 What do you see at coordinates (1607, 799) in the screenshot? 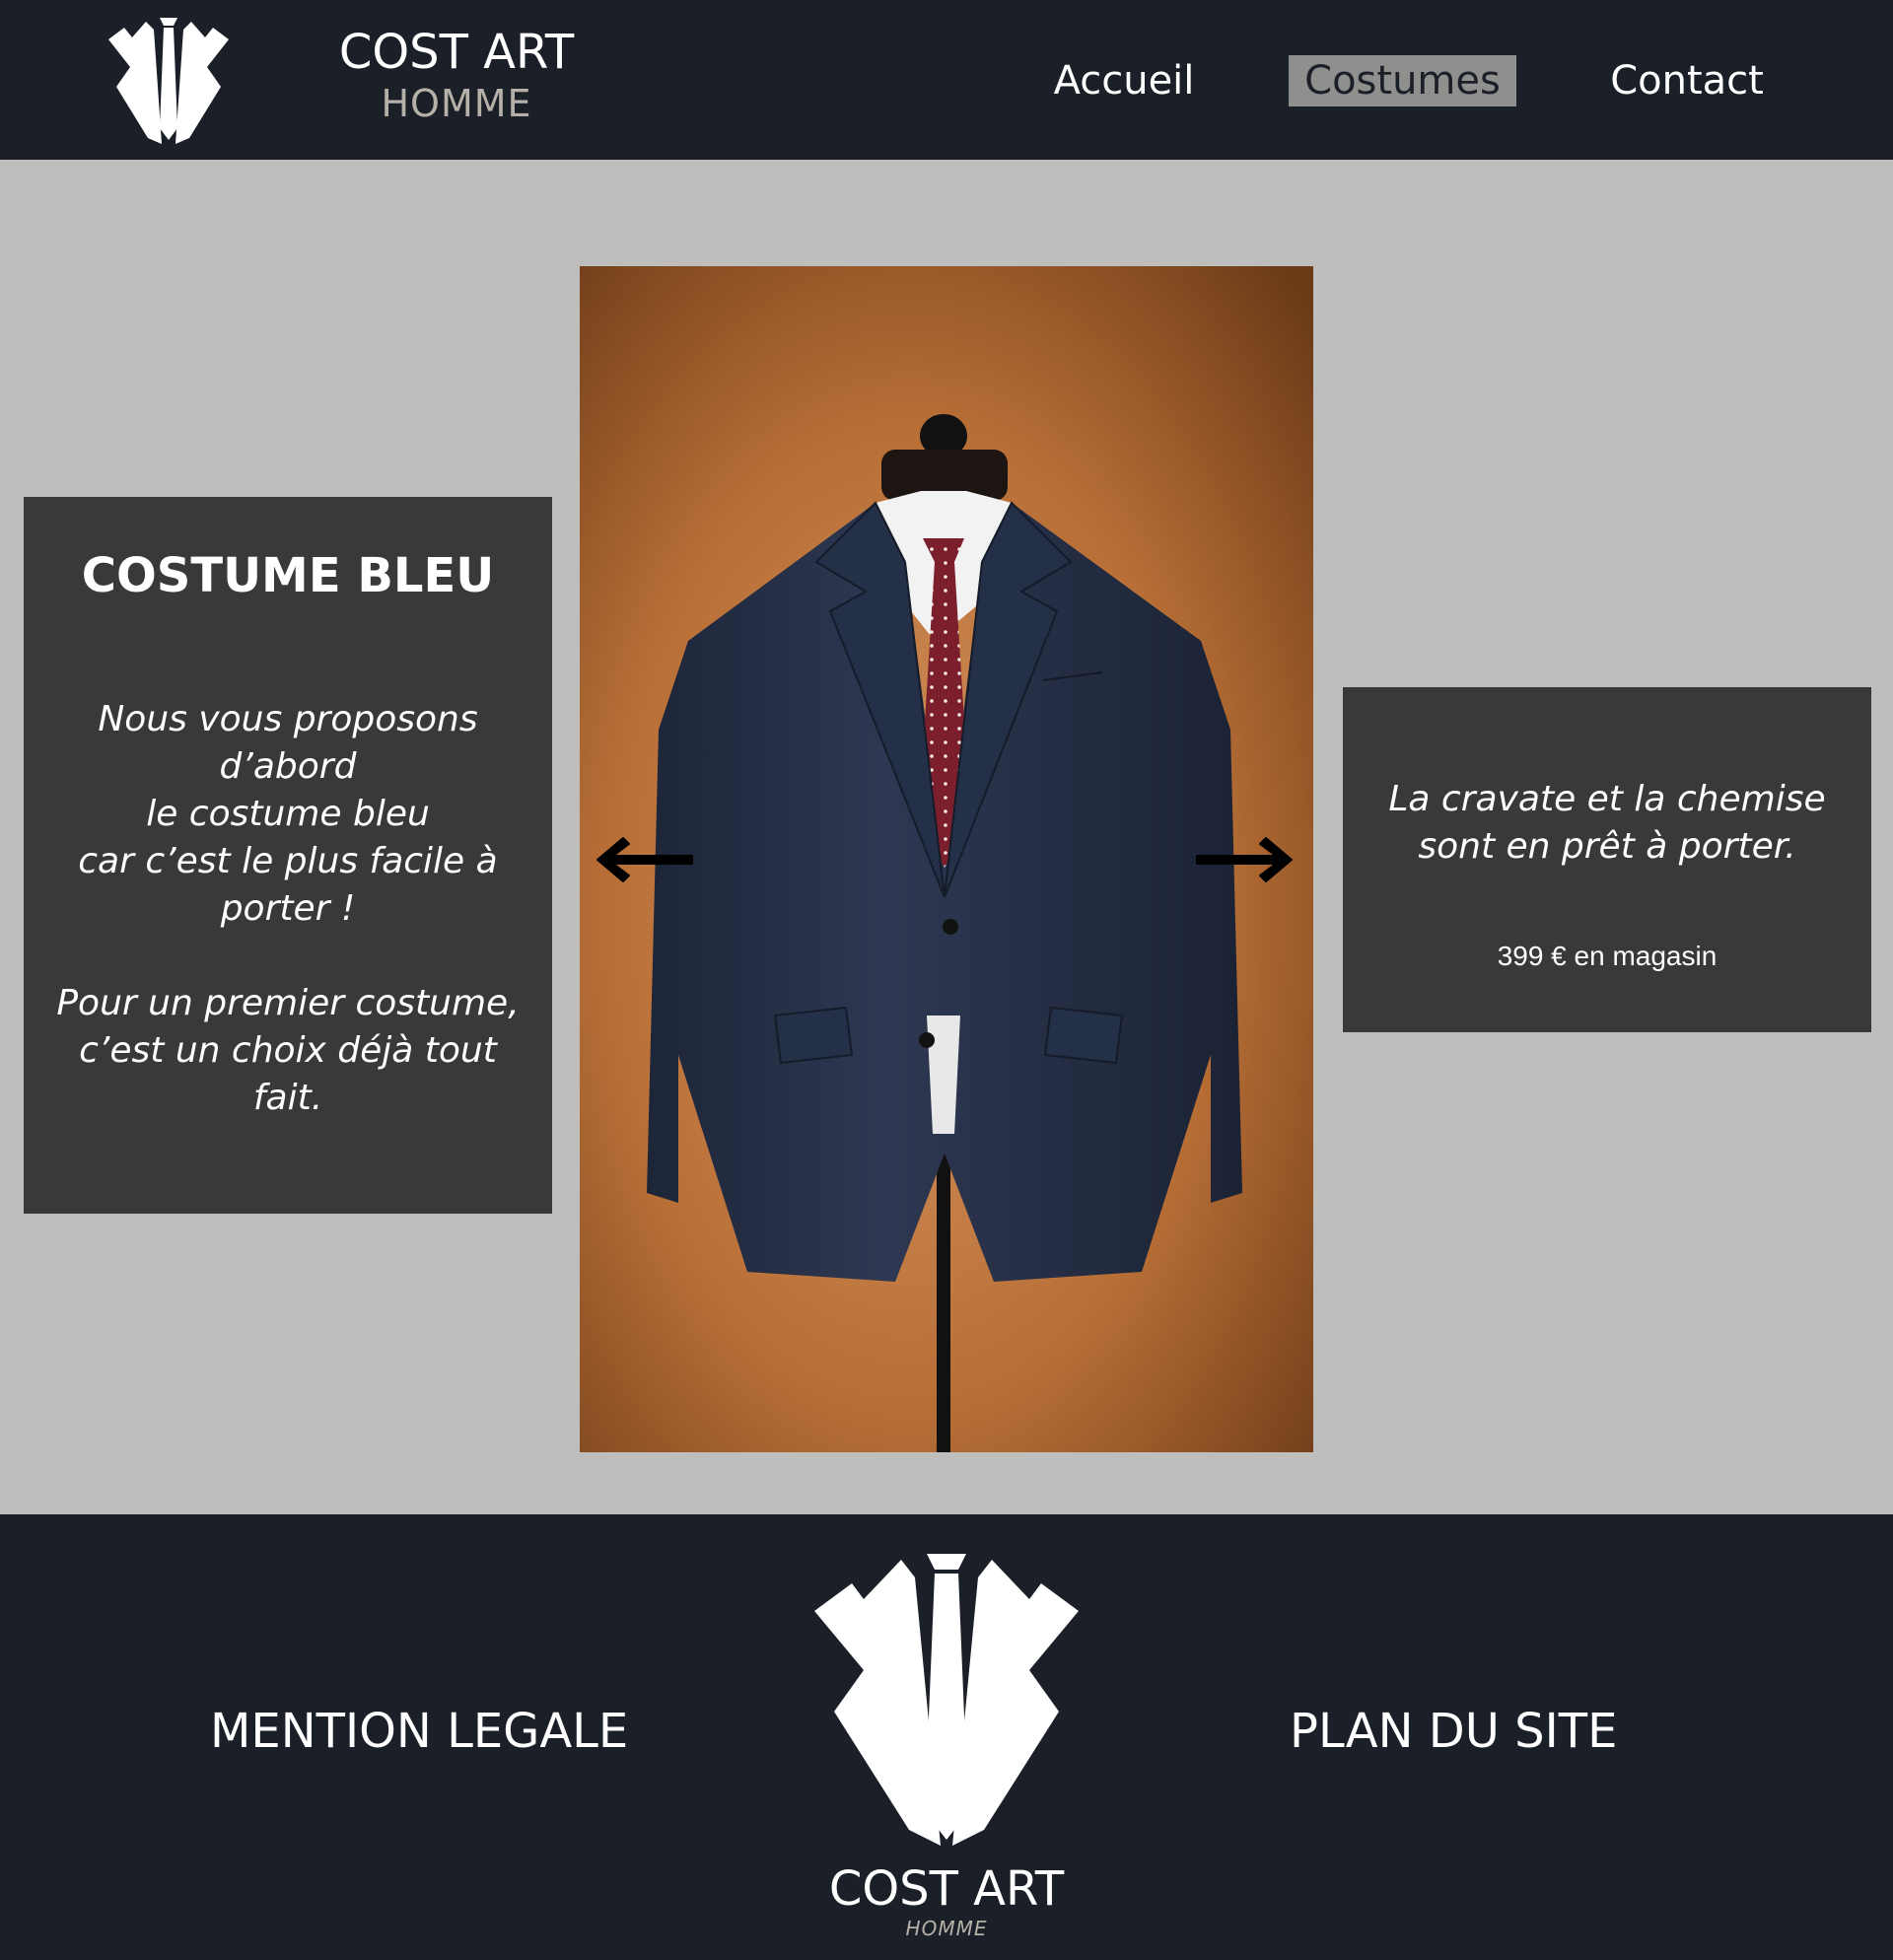
I see `side-note-line: La cravate et la chemise` at bounding box center [1607, 799].